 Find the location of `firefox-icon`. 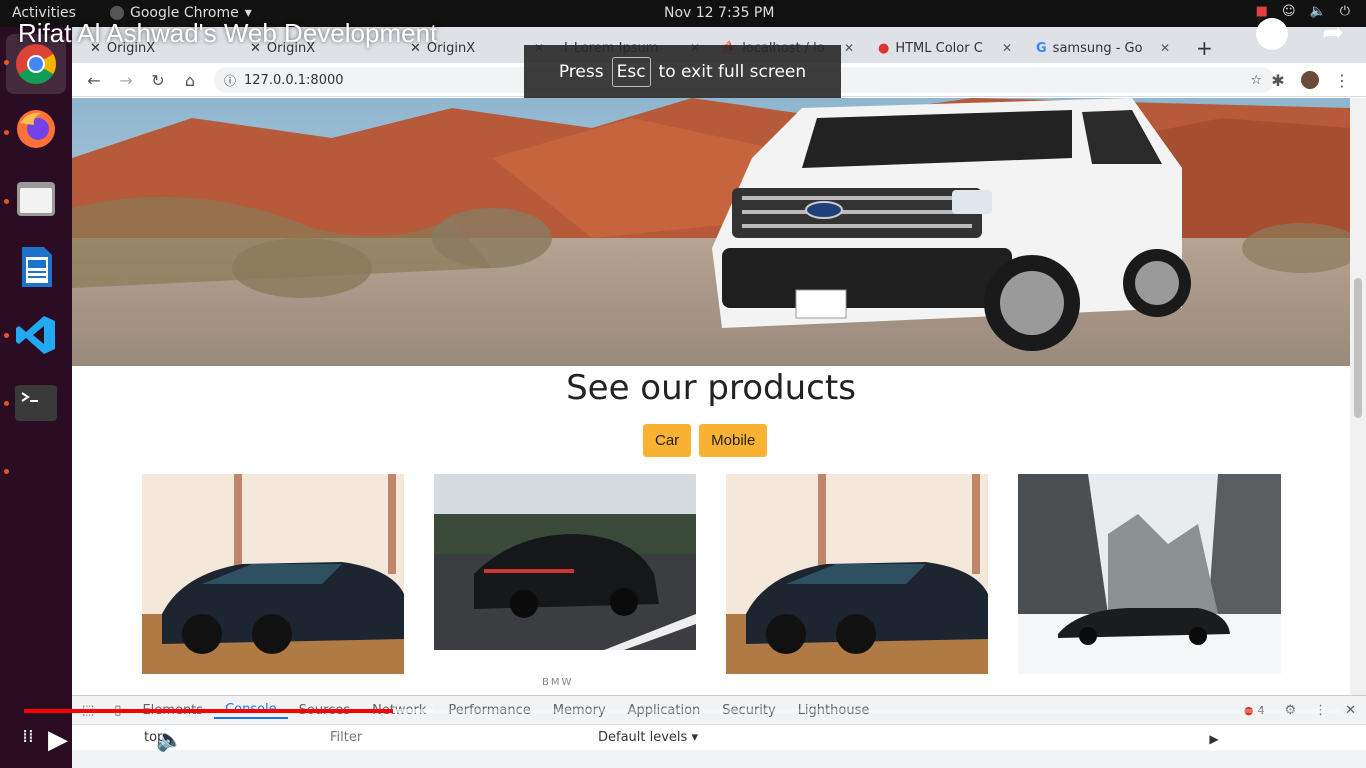

firefox-icon is located at coordinates (36, 129).